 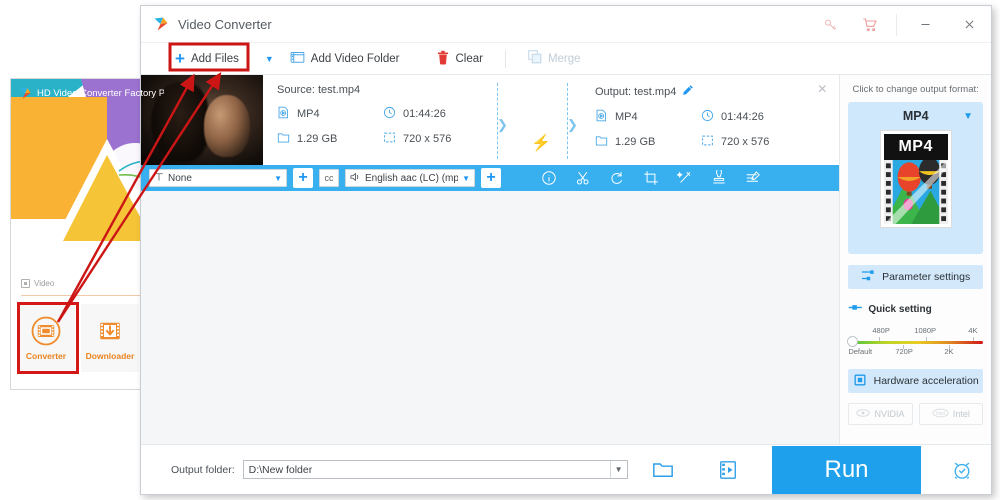 I want to click on source-size-cell: 1.29 GB, so click(x=330, y=139).